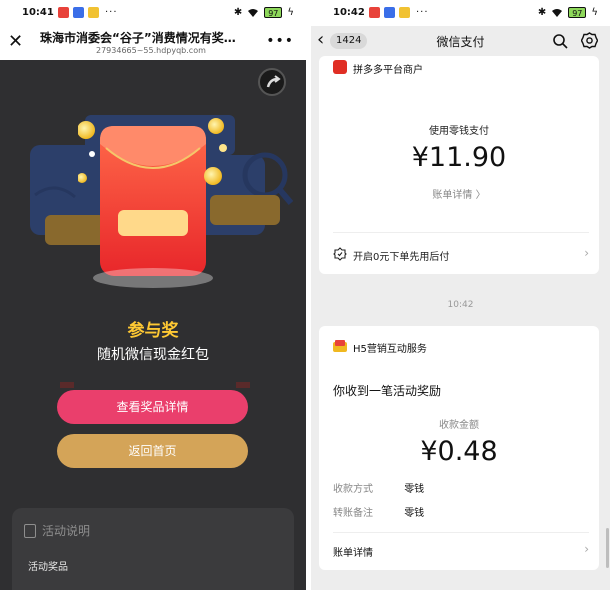 The width and height of the screenshot is (610, 590). Describe the element at coordinates (460, 305) in the screenshot. I see `message-timestamp: 10:42` at that location.